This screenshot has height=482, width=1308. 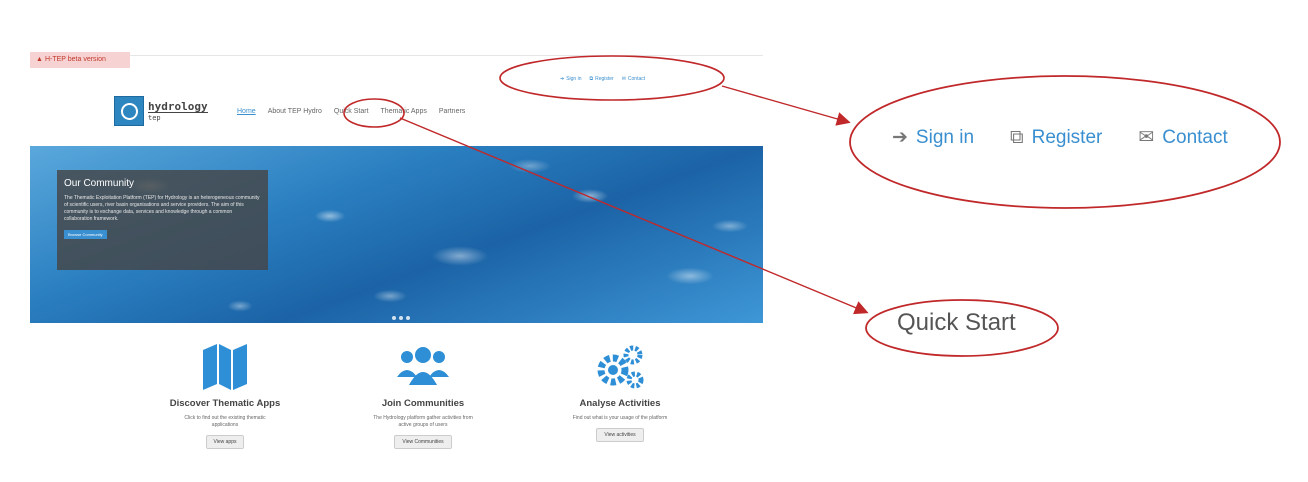 I want to click on callout-register: ⧉ Register, so click(x=1056, y=138).